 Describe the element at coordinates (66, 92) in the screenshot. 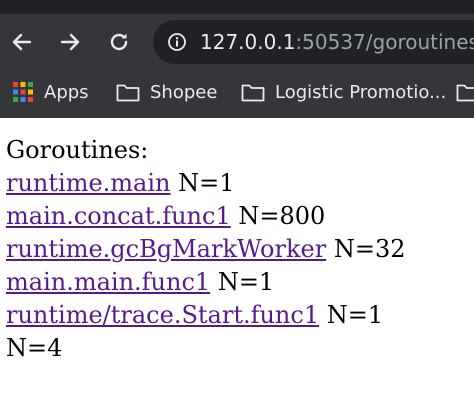

I see `bookmark-apps-label: Apps` at that location.